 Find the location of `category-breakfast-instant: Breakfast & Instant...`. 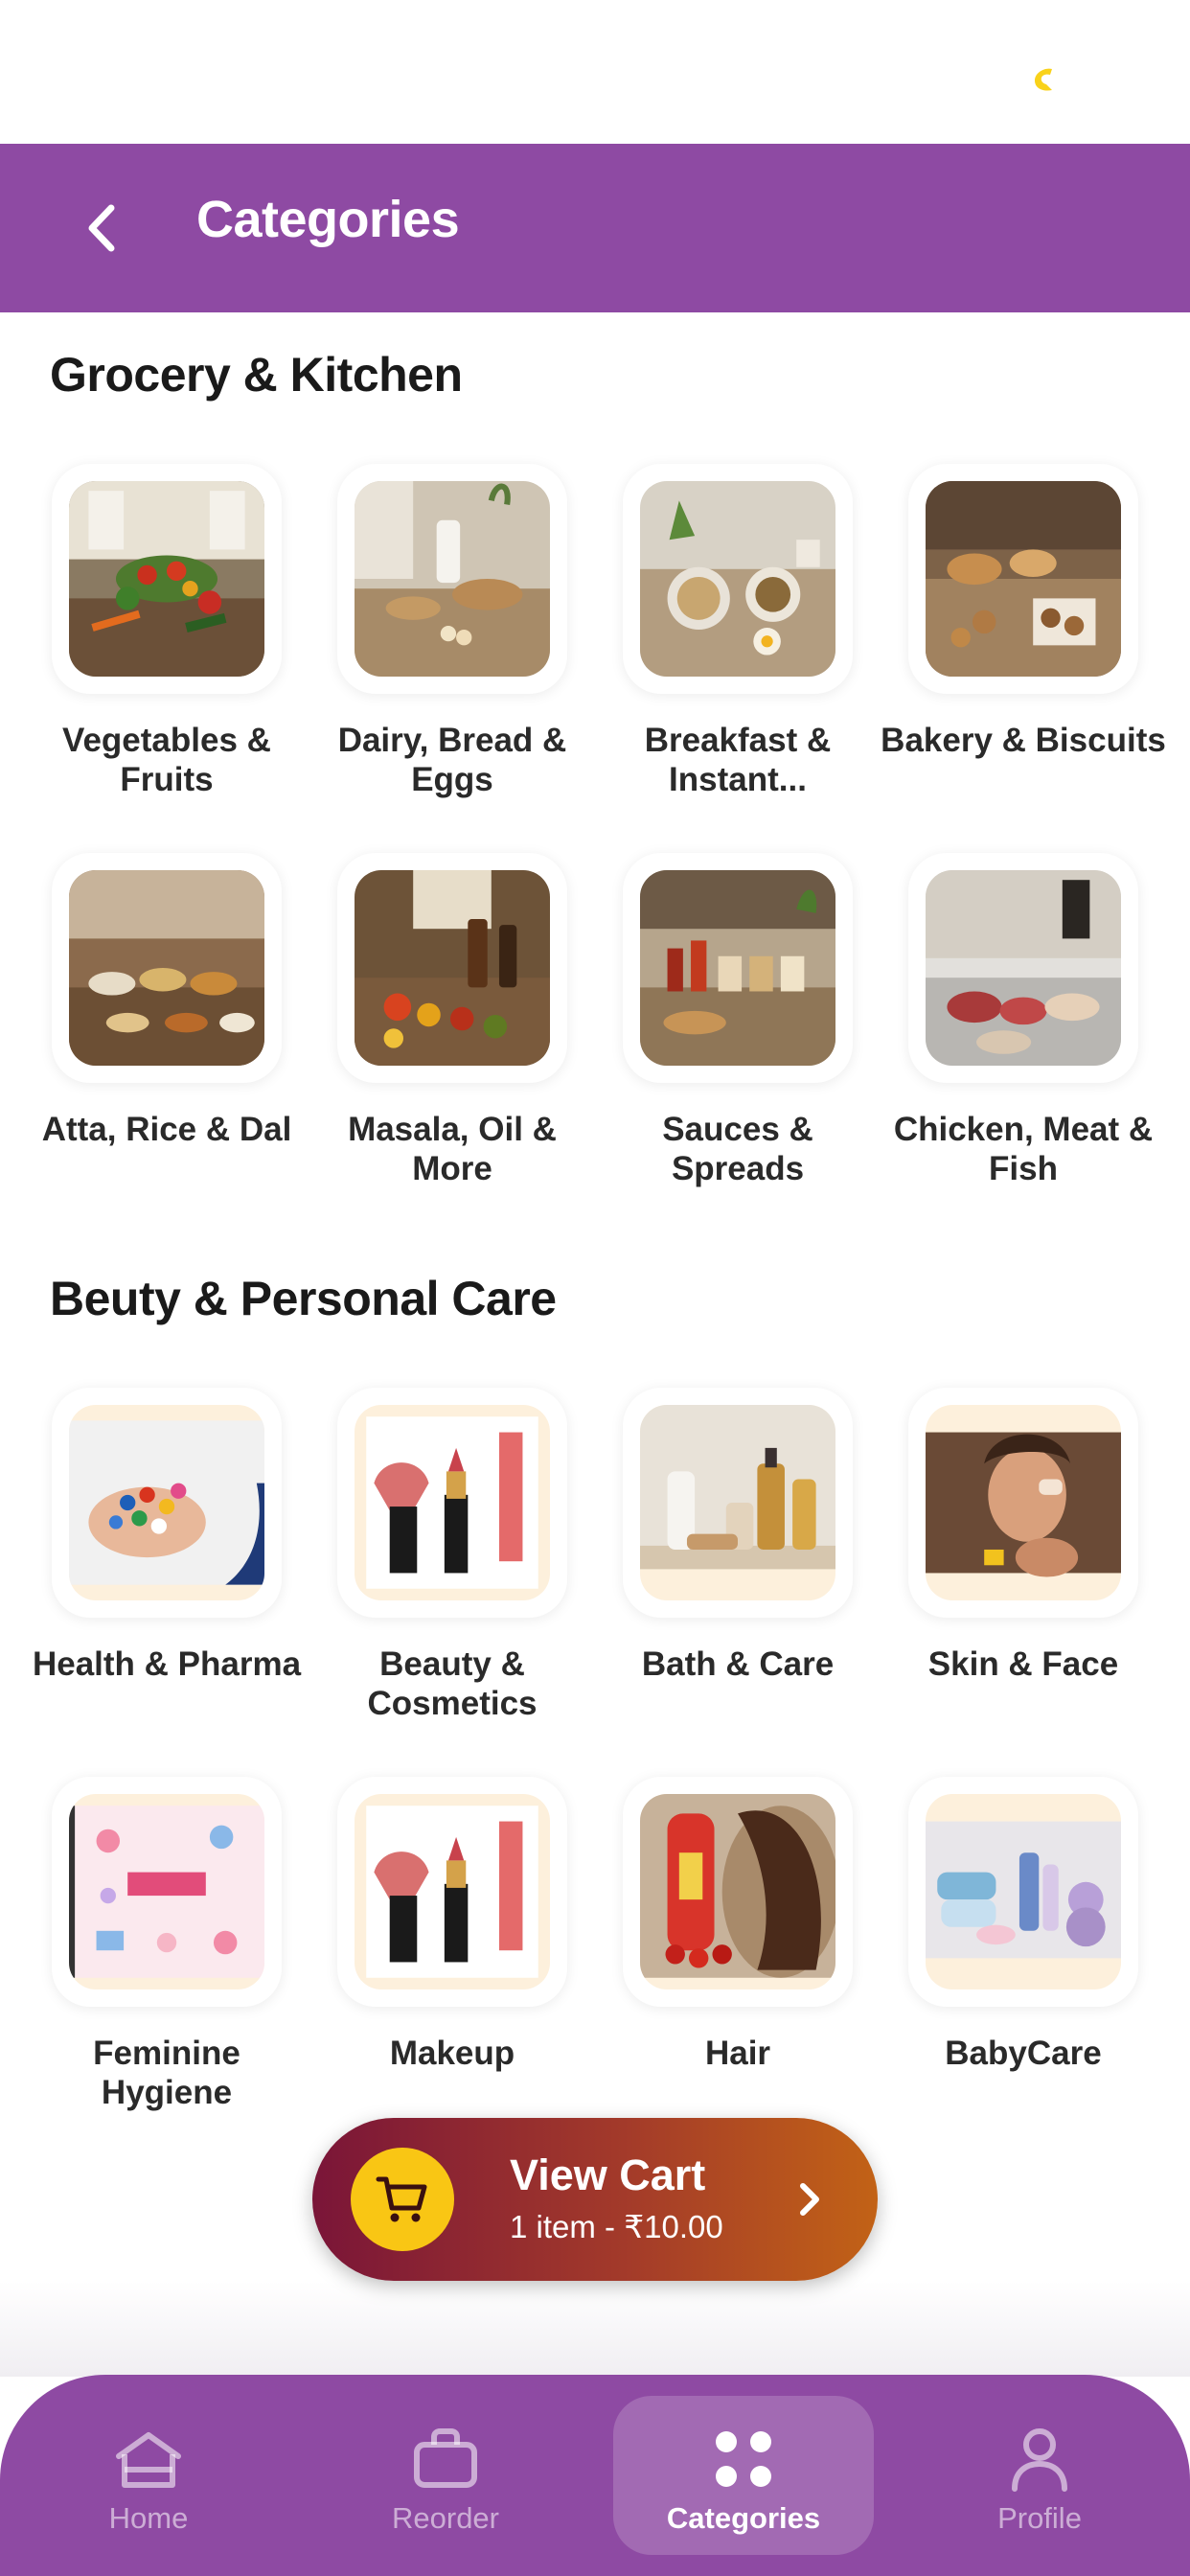

category-breakfast-instant: Breakfast & Instant... is located at coordinates (738, 631).